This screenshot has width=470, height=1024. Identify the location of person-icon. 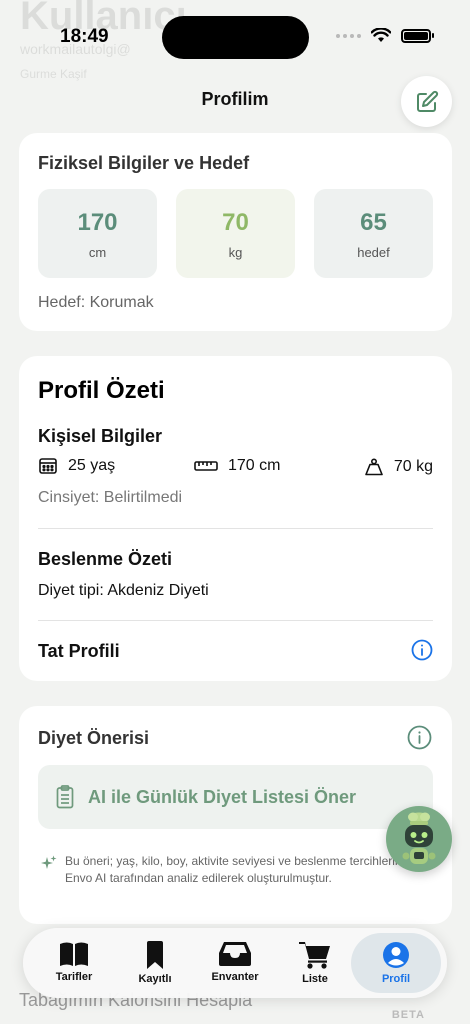
(396, 955).